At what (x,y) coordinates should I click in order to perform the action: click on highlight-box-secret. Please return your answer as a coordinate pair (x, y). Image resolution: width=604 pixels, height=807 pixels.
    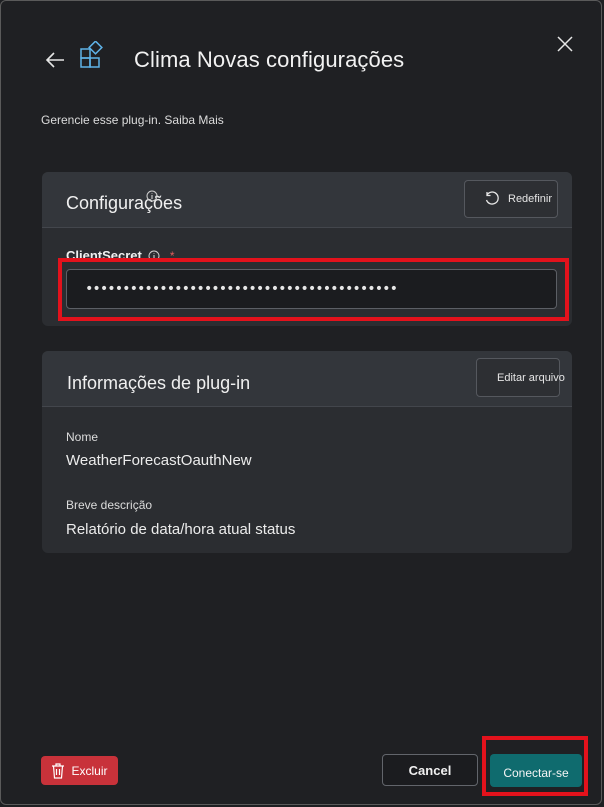
    Looking at the image, I should click on (313, 289).